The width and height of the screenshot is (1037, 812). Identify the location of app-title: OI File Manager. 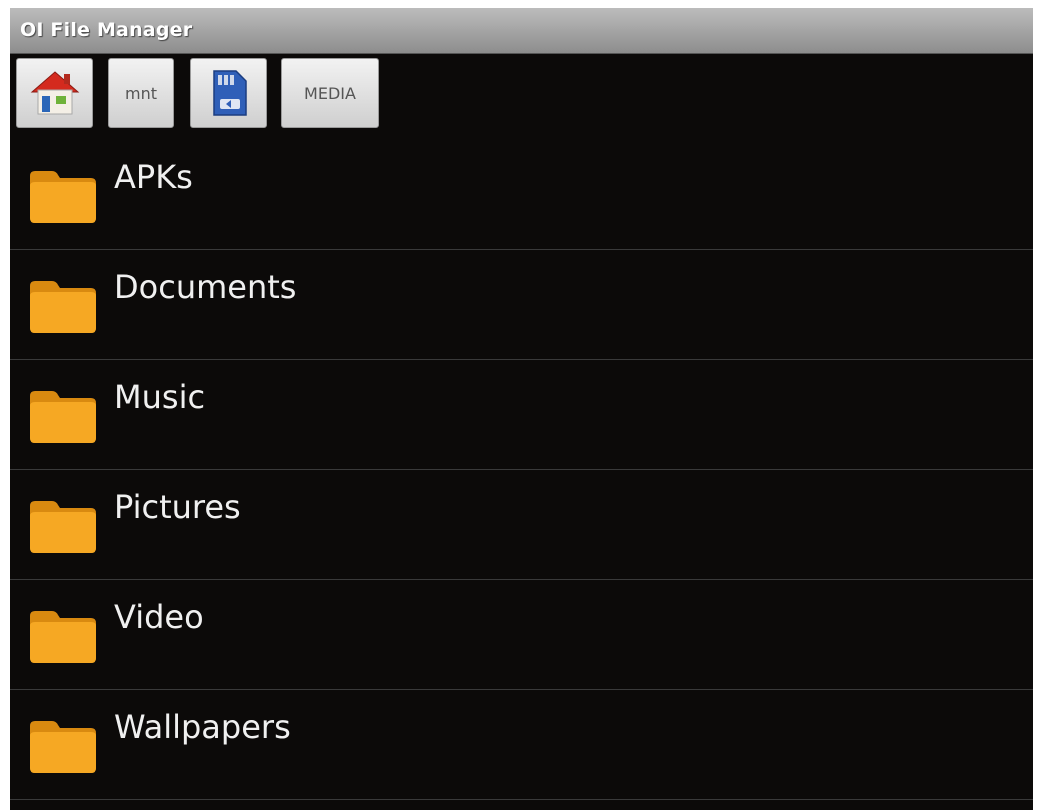
(106, 30).